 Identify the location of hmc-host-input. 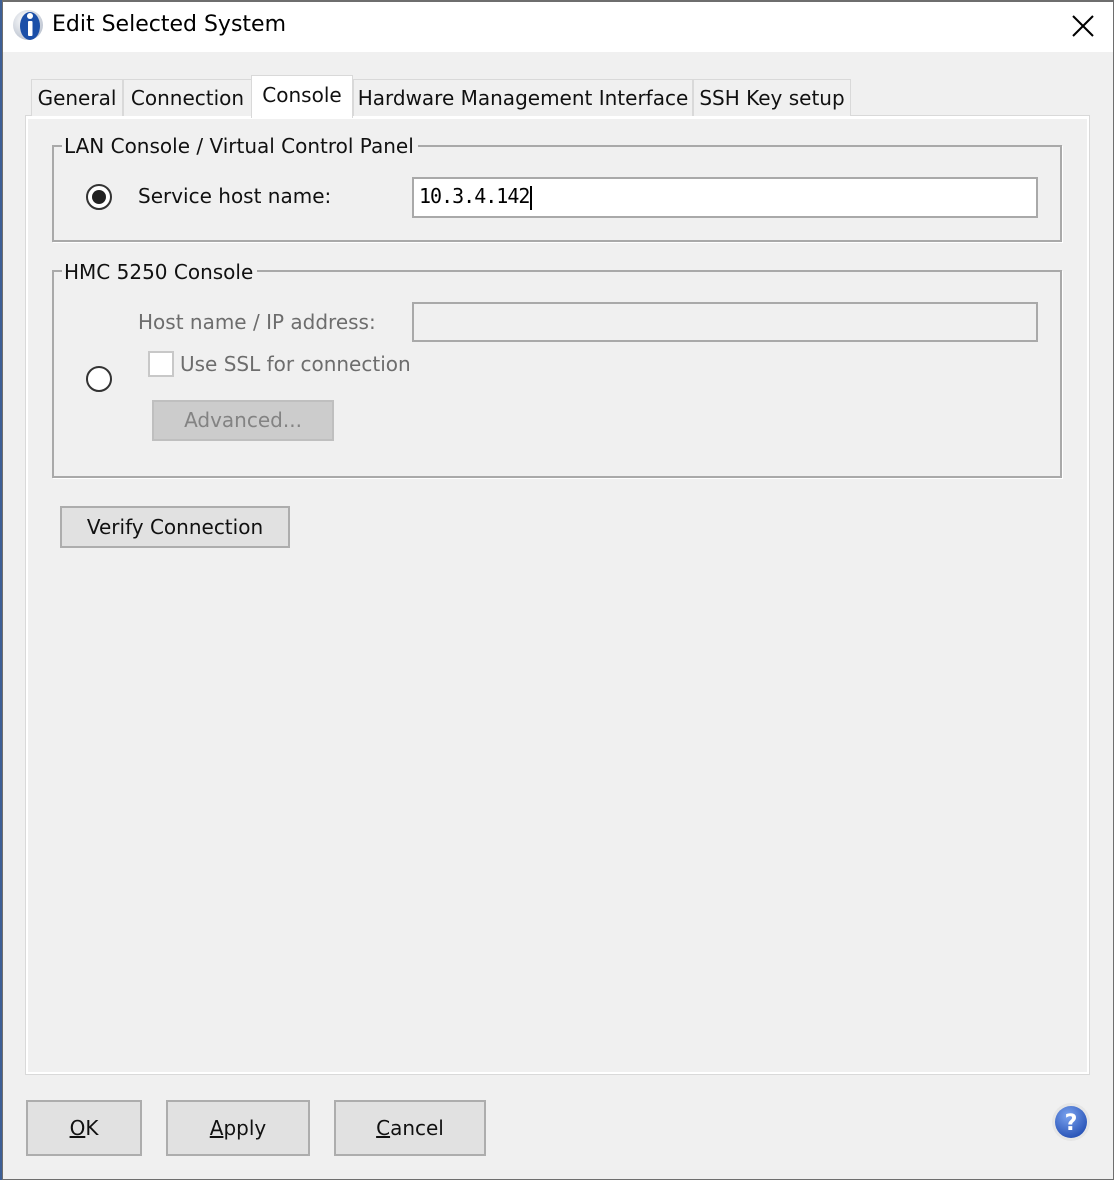
(725, 322).